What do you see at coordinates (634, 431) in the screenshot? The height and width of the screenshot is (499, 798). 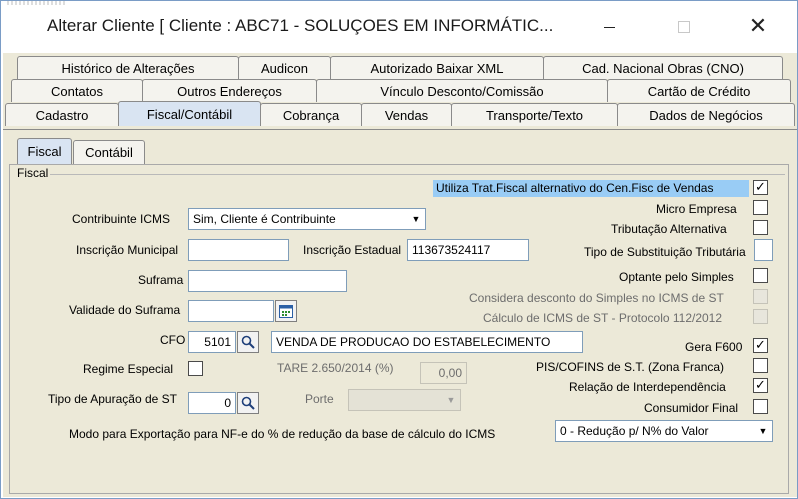 I see `modo-exportacao-value: 0 - Redução p/ N% do Valor` at bounding box center [634, 431].